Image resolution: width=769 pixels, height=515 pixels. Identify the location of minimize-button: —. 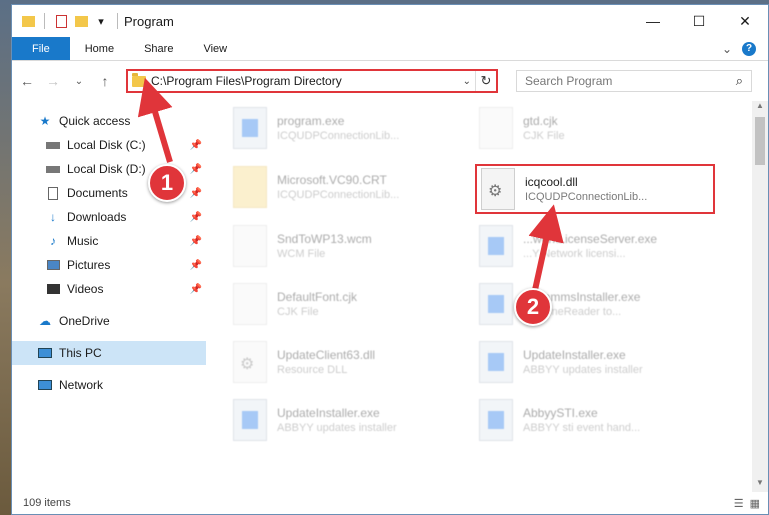
(653, 21).